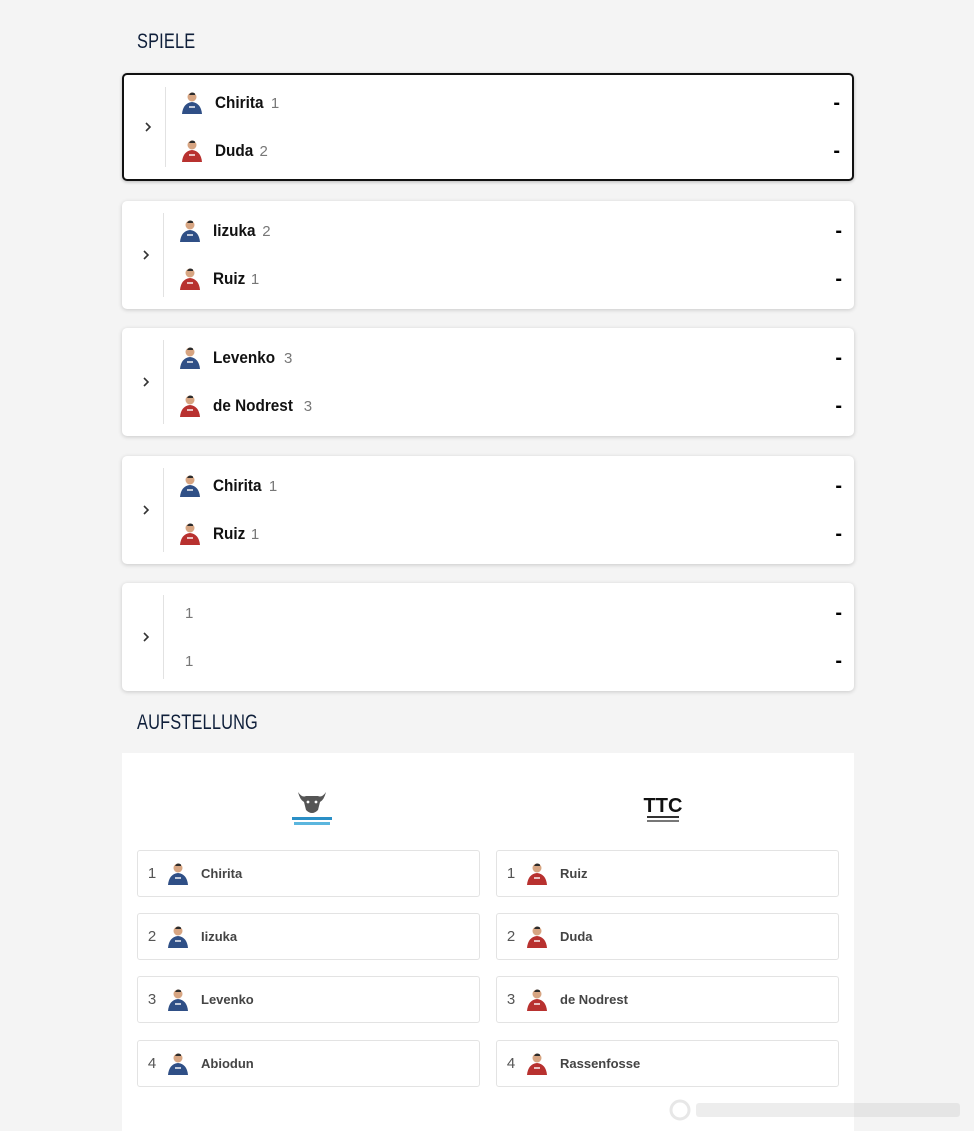  Describe the element at coordinates (488, 127) in the screenshot. I see `match-card: Chirita 1 - Duda 2 -` at that location.